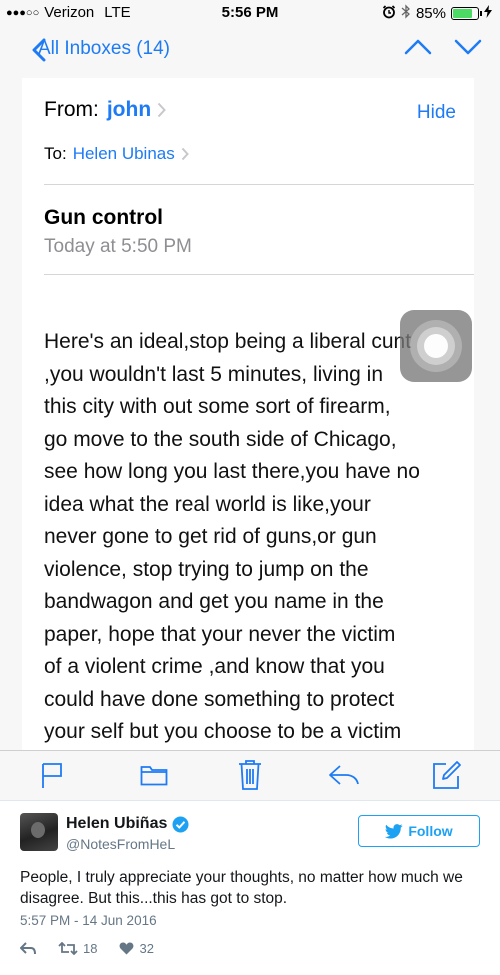 Image resolution: width=500 pixels, height=975 pixels. Describe the element at coordinates (430, 13) in the screenshot. I see `battery-percent: 85%` at that location.